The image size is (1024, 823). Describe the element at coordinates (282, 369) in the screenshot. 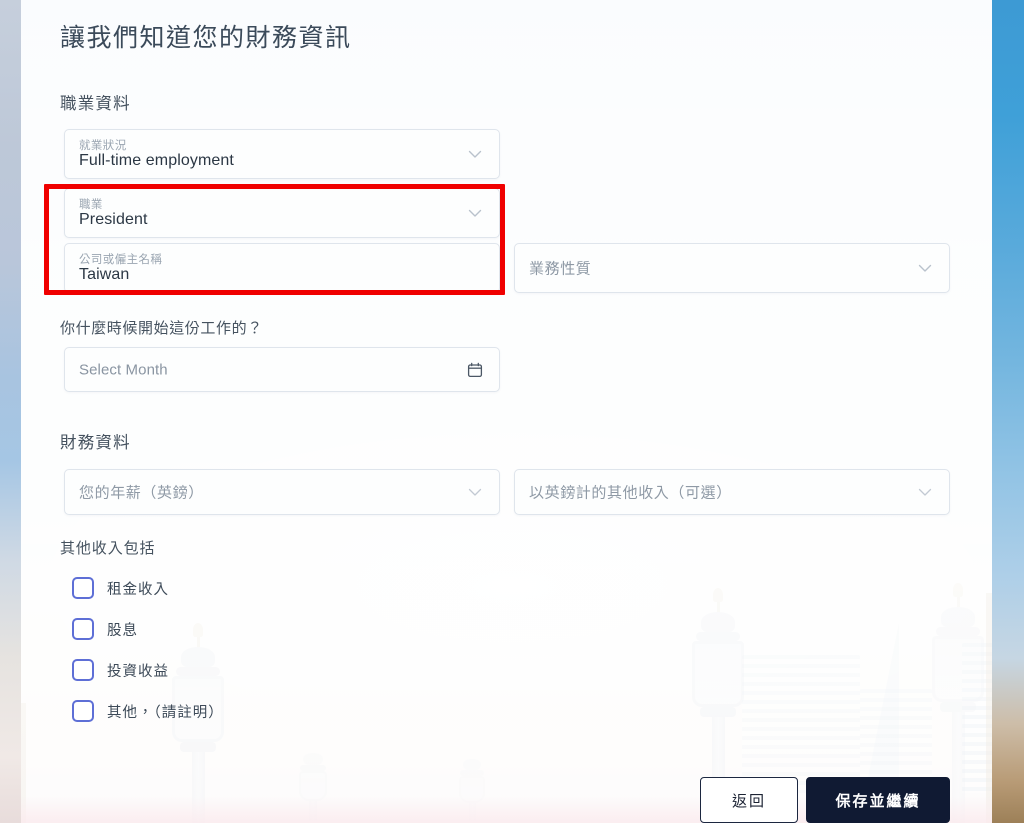

I see `start-month-input: Select Month` at that location.